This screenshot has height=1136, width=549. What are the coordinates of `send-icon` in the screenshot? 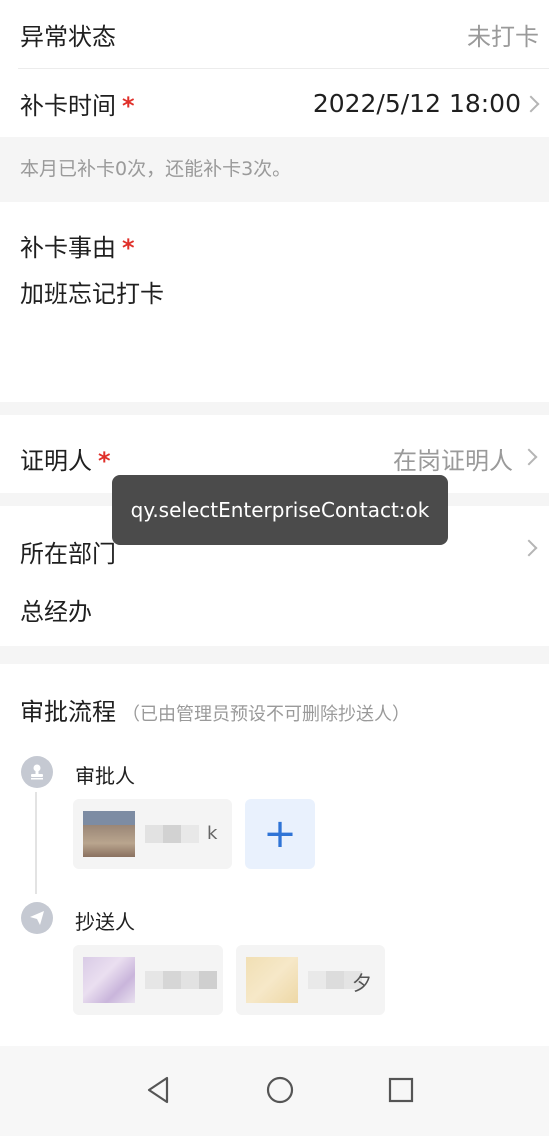 It's located at (37, 918).